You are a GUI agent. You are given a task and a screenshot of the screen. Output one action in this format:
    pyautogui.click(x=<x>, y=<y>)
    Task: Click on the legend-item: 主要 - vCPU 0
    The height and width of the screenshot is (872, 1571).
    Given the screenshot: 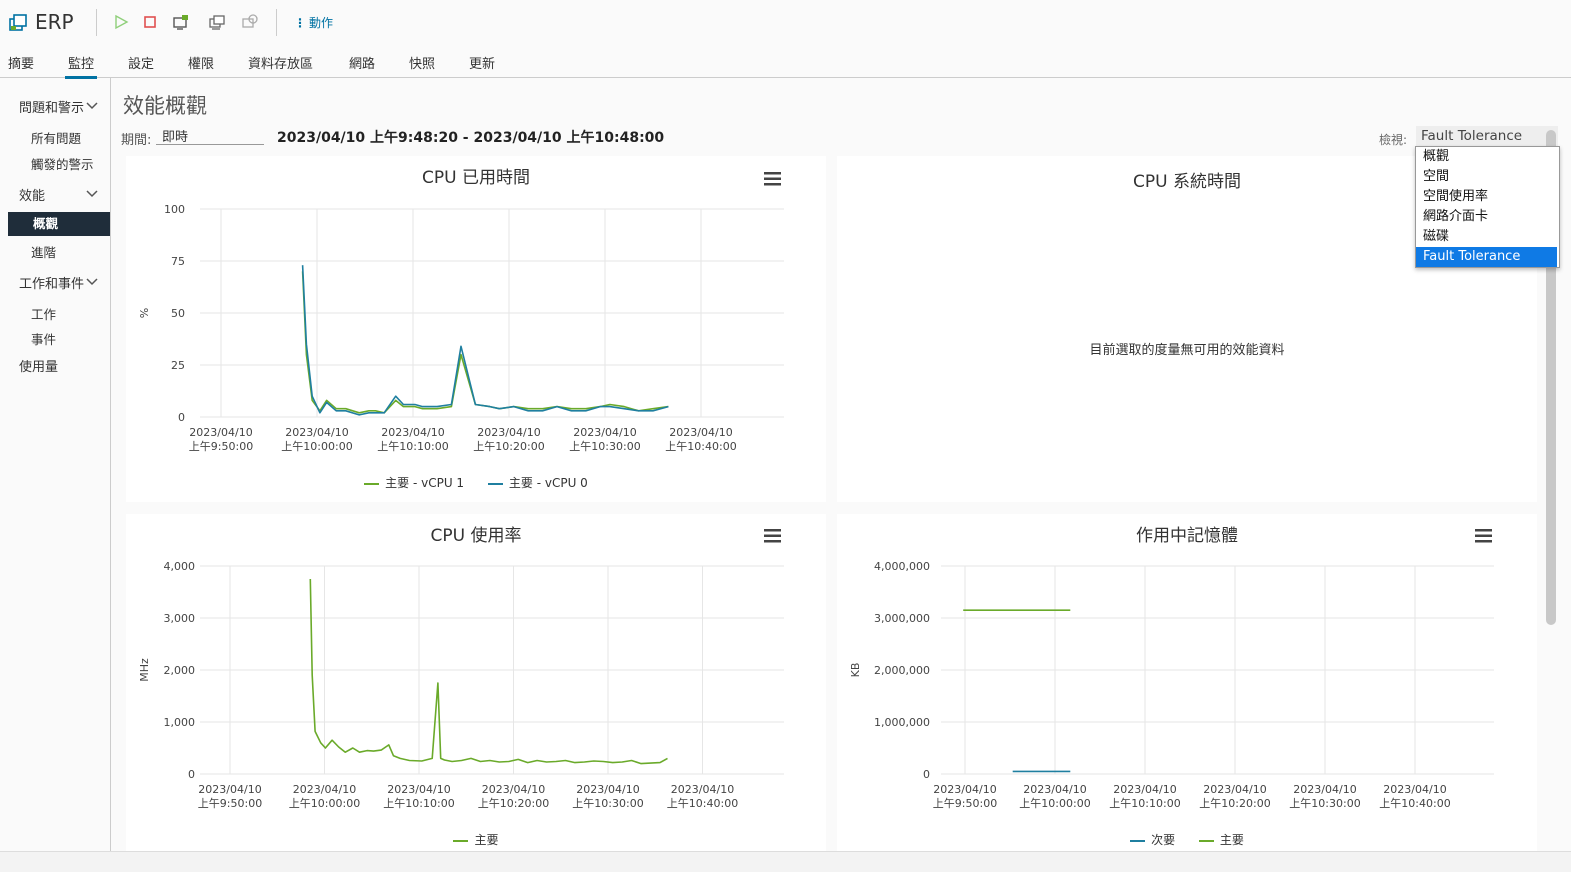 What is the action you would take?
    pyautogui.click(x=537, y=482)
    